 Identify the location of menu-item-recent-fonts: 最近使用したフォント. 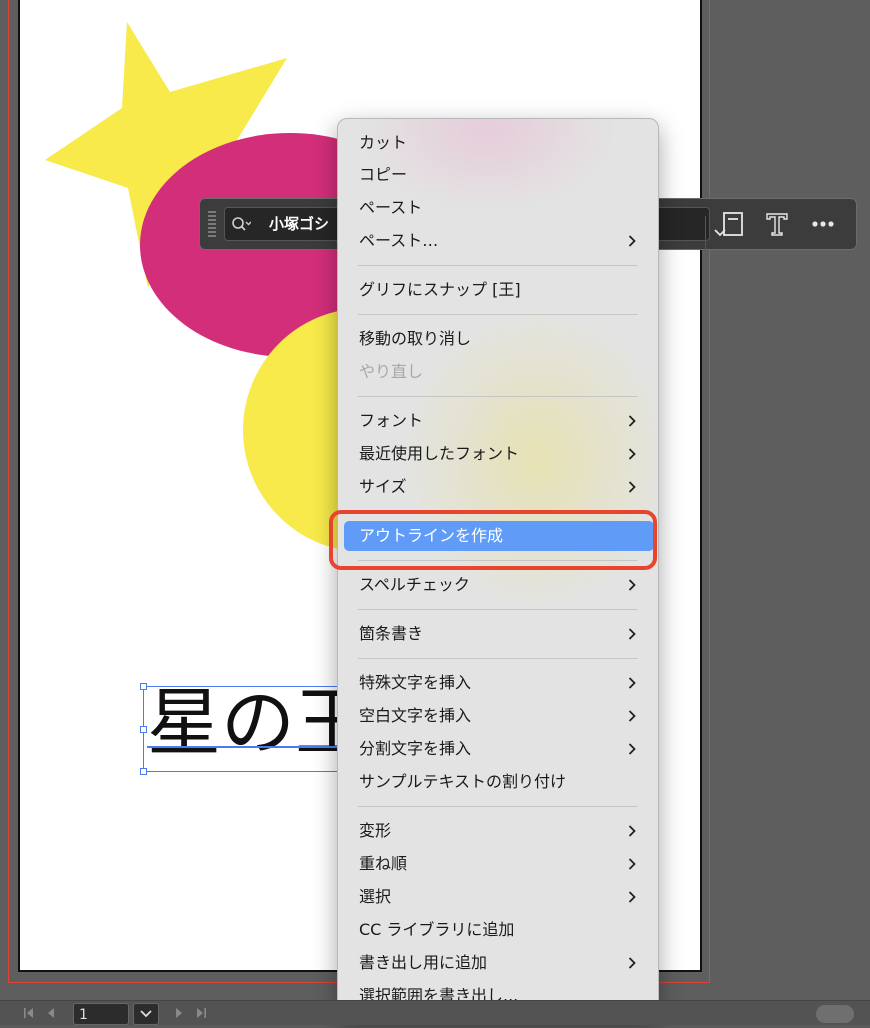
(499, 454).